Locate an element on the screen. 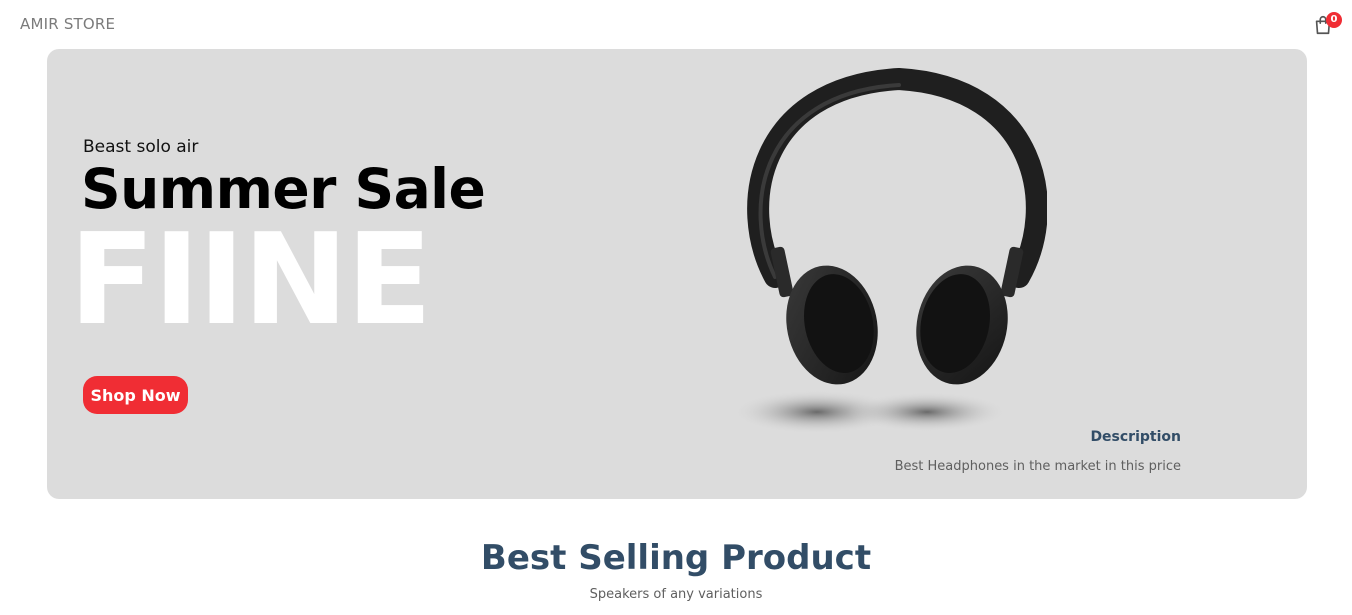 Image resolution: width=1352 pixels, height=615 pixels. hero-small-text: Beast solo air is located at coordinates (141, 147).